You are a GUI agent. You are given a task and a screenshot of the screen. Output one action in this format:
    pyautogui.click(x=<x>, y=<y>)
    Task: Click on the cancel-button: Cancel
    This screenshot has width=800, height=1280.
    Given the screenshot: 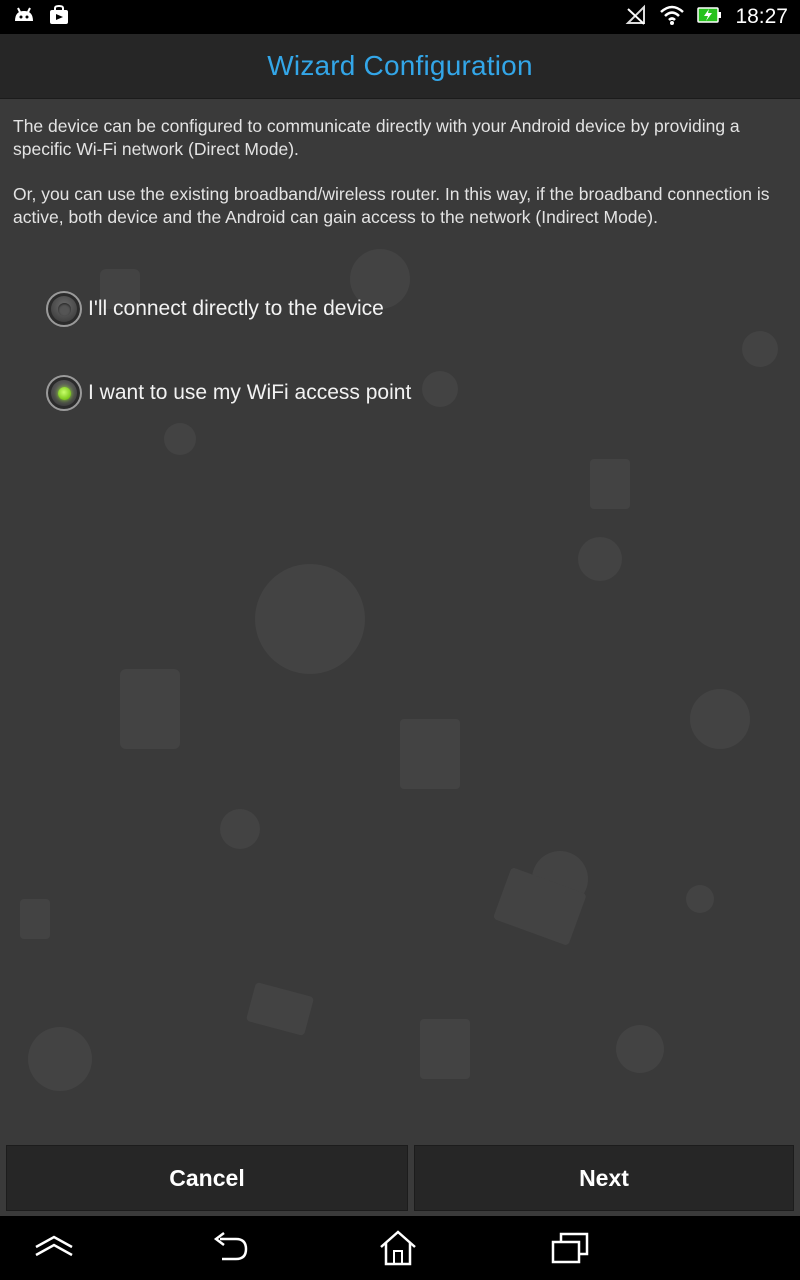 What is the action you would take?
    pyautogui.click(x=207, y=1178)
    